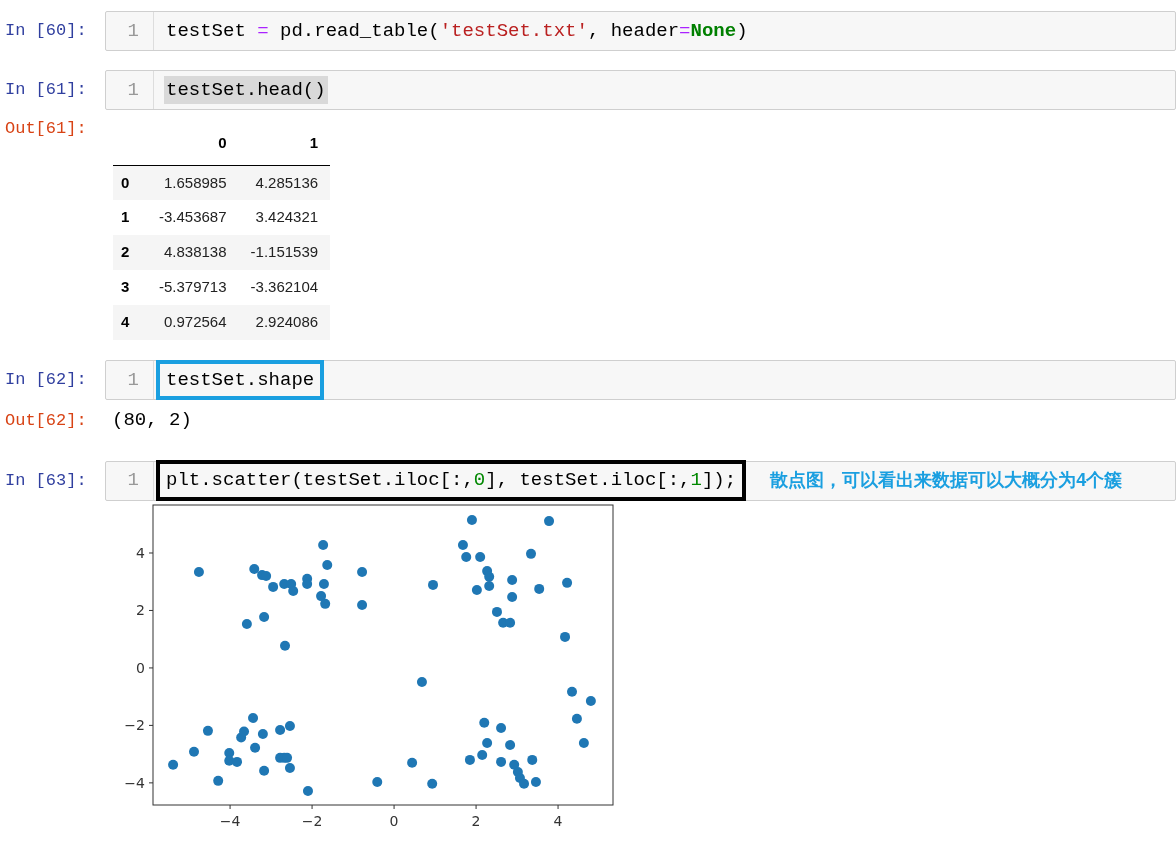 The height and width of the screenshot is (855, 1176). What do you see at coordinates (284, 145) in the screenshot?
I see `column-header: 1` at bounding box center [284, 145].